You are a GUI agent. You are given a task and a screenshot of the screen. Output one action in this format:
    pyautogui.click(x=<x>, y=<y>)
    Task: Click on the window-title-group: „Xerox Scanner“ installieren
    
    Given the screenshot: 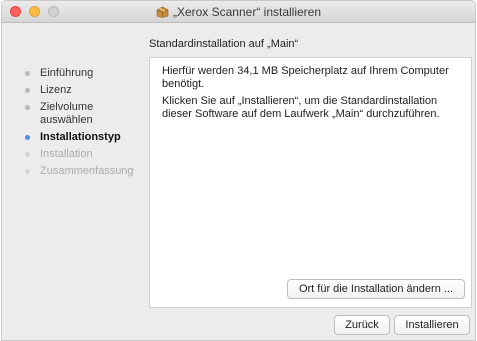 What is the action you would take?
    pyautogui.click(x=238, y=12)
    